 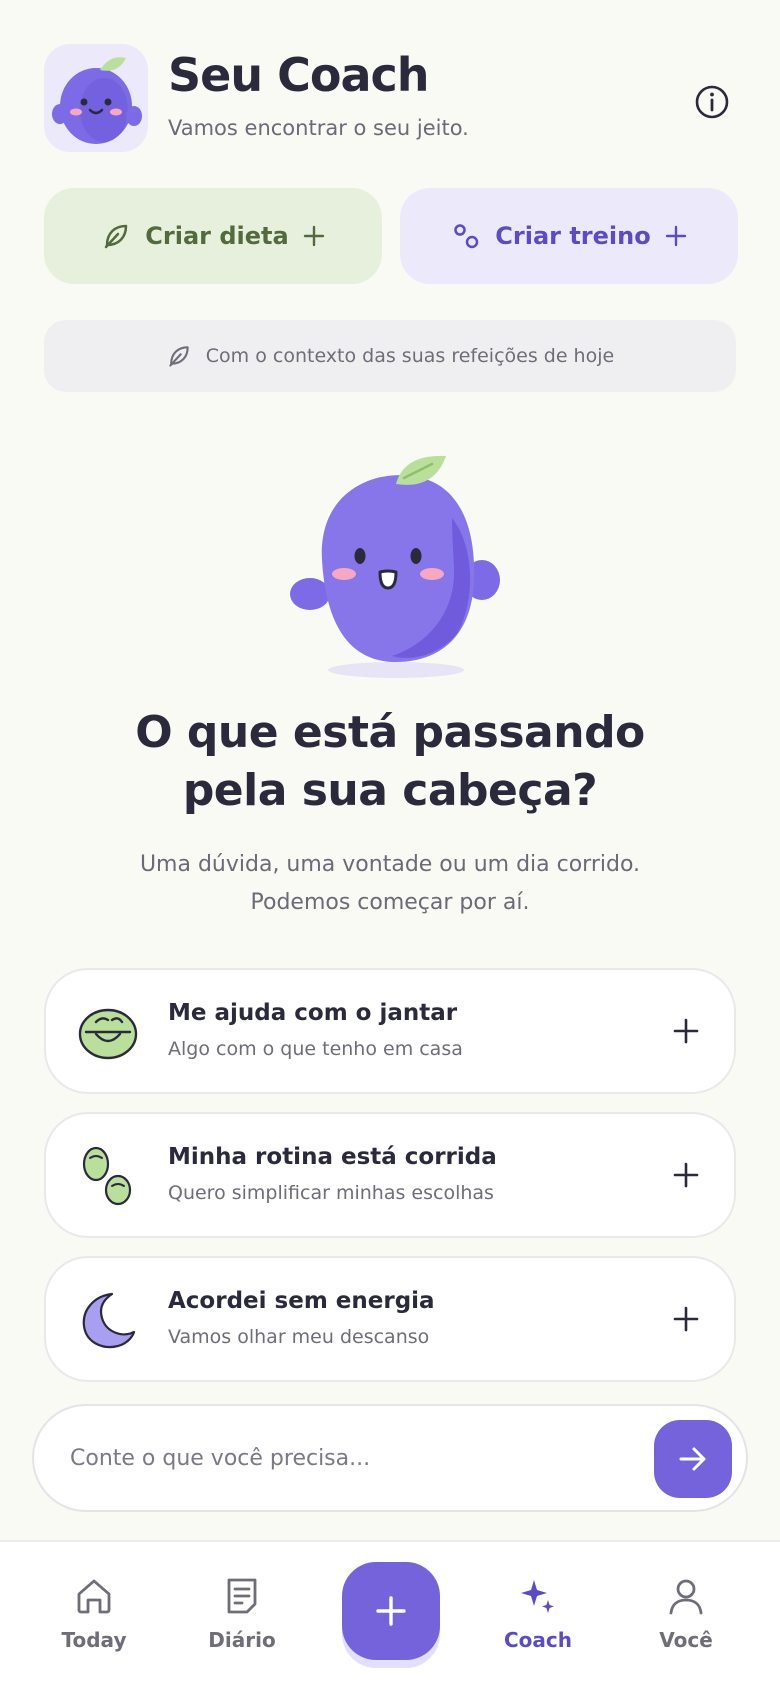 What do you see at coordinates (390, 790) in the screenshot?
I see `hero-title-line2: pela sua cabeça?` at bounding box center [390, 790].